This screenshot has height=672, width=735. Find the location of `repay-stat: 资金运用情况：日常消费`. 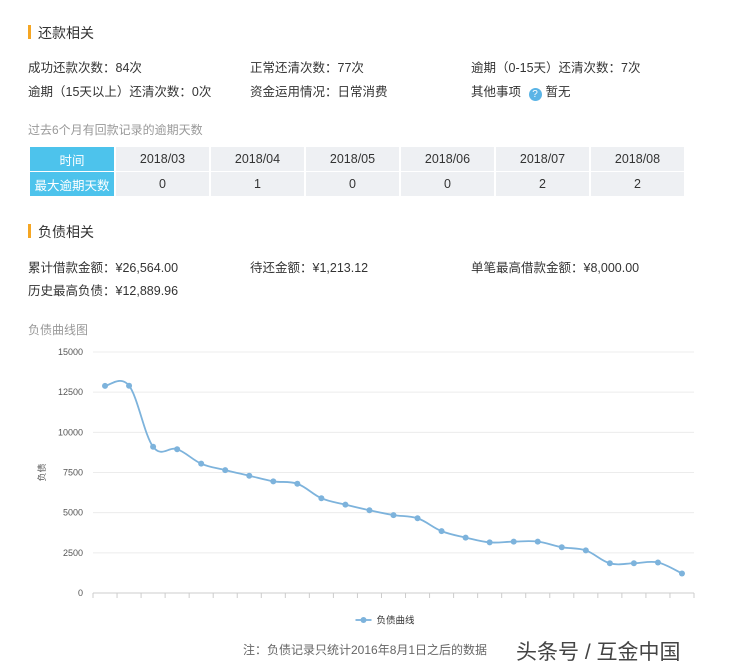

repay-stat: 资金运用情况：日常消费 is located at coordinates (319, 90).